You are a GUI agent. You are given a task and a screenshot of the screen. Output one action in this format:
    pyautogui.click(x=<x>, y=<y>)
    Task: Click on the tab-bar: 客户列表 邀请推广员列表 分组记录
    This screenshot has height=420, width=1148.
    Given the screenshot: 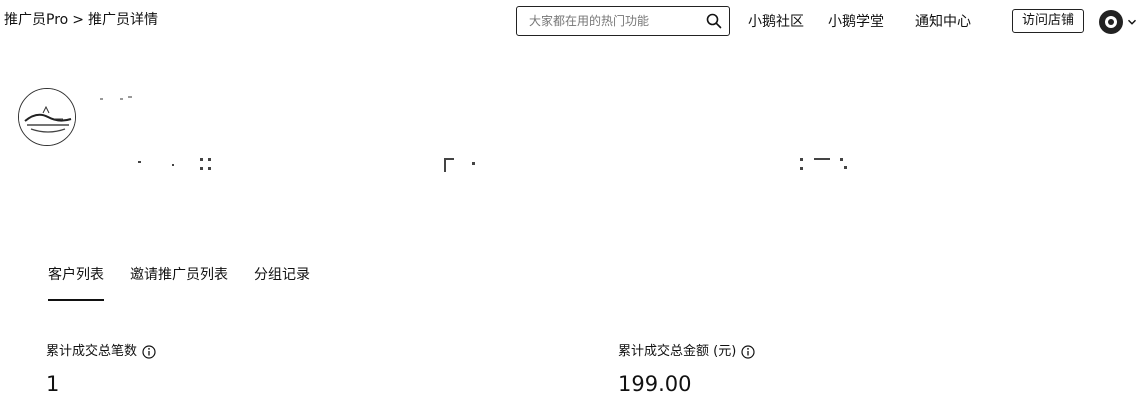 What is the action you would take?
    pyautogui.click(x=192, y=283)
    